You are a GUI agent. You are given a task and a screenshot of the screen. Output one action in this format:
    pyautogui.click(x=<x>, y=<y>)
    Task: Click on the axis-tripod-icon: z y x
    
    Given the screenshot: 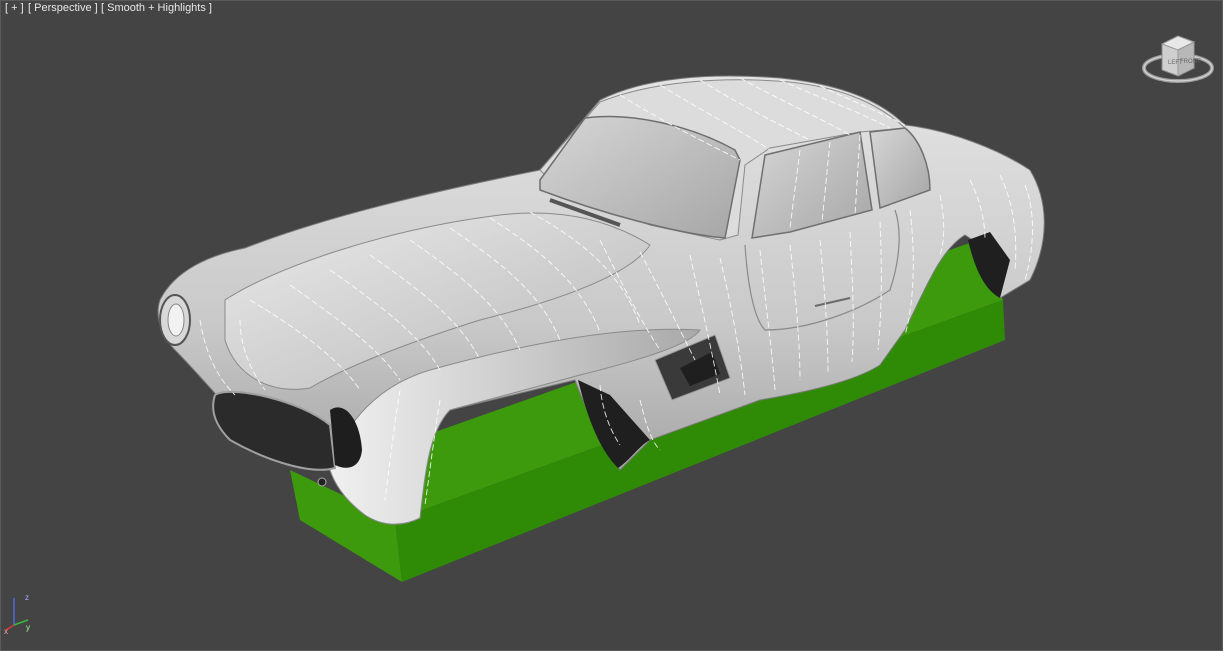 What is the action you would take?
    pyautogui.click(x=19, y=613)
    